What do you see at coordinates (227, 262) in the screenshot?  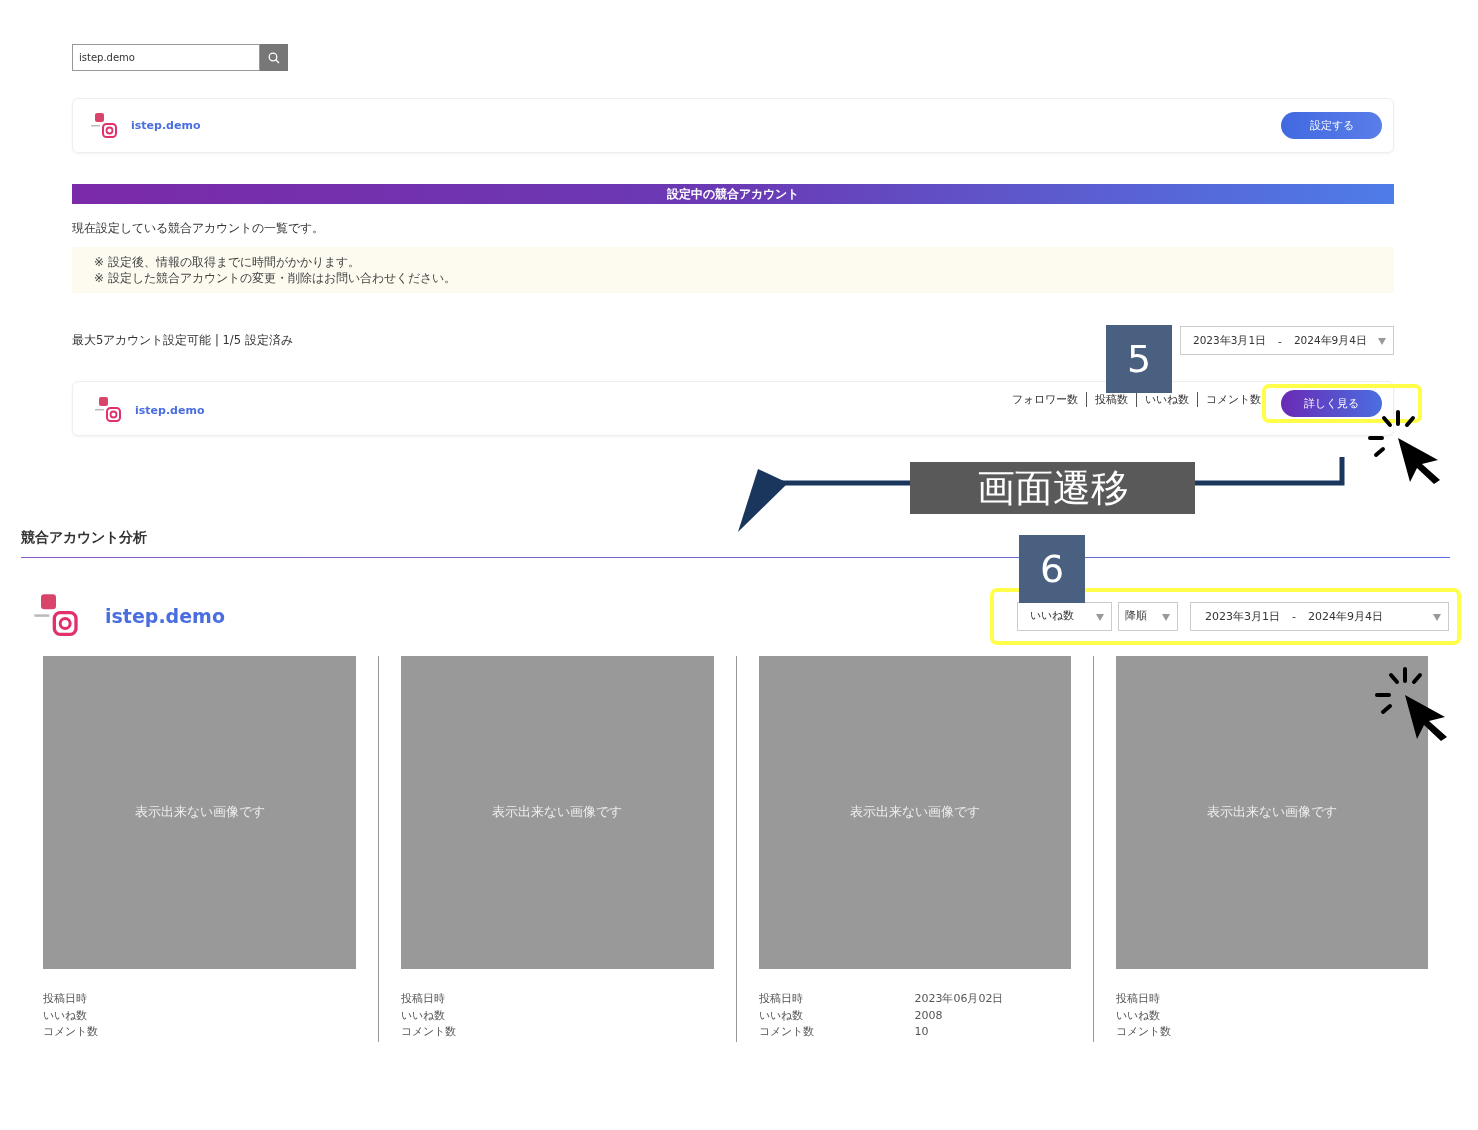 I see `notice-text: ※ 設定後、情報の取得までに時間がかかります。` at bounding box center [227, 262].